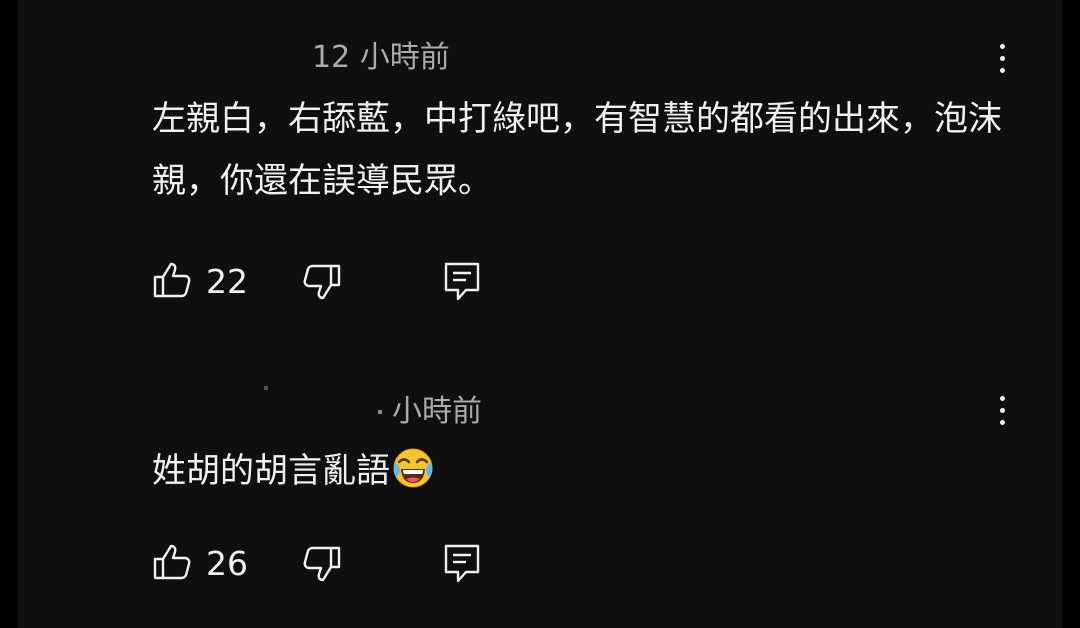  Describe the element at coordinates (380, 412) in the screenshot. I see `author-name-redacted-mark` at that location.